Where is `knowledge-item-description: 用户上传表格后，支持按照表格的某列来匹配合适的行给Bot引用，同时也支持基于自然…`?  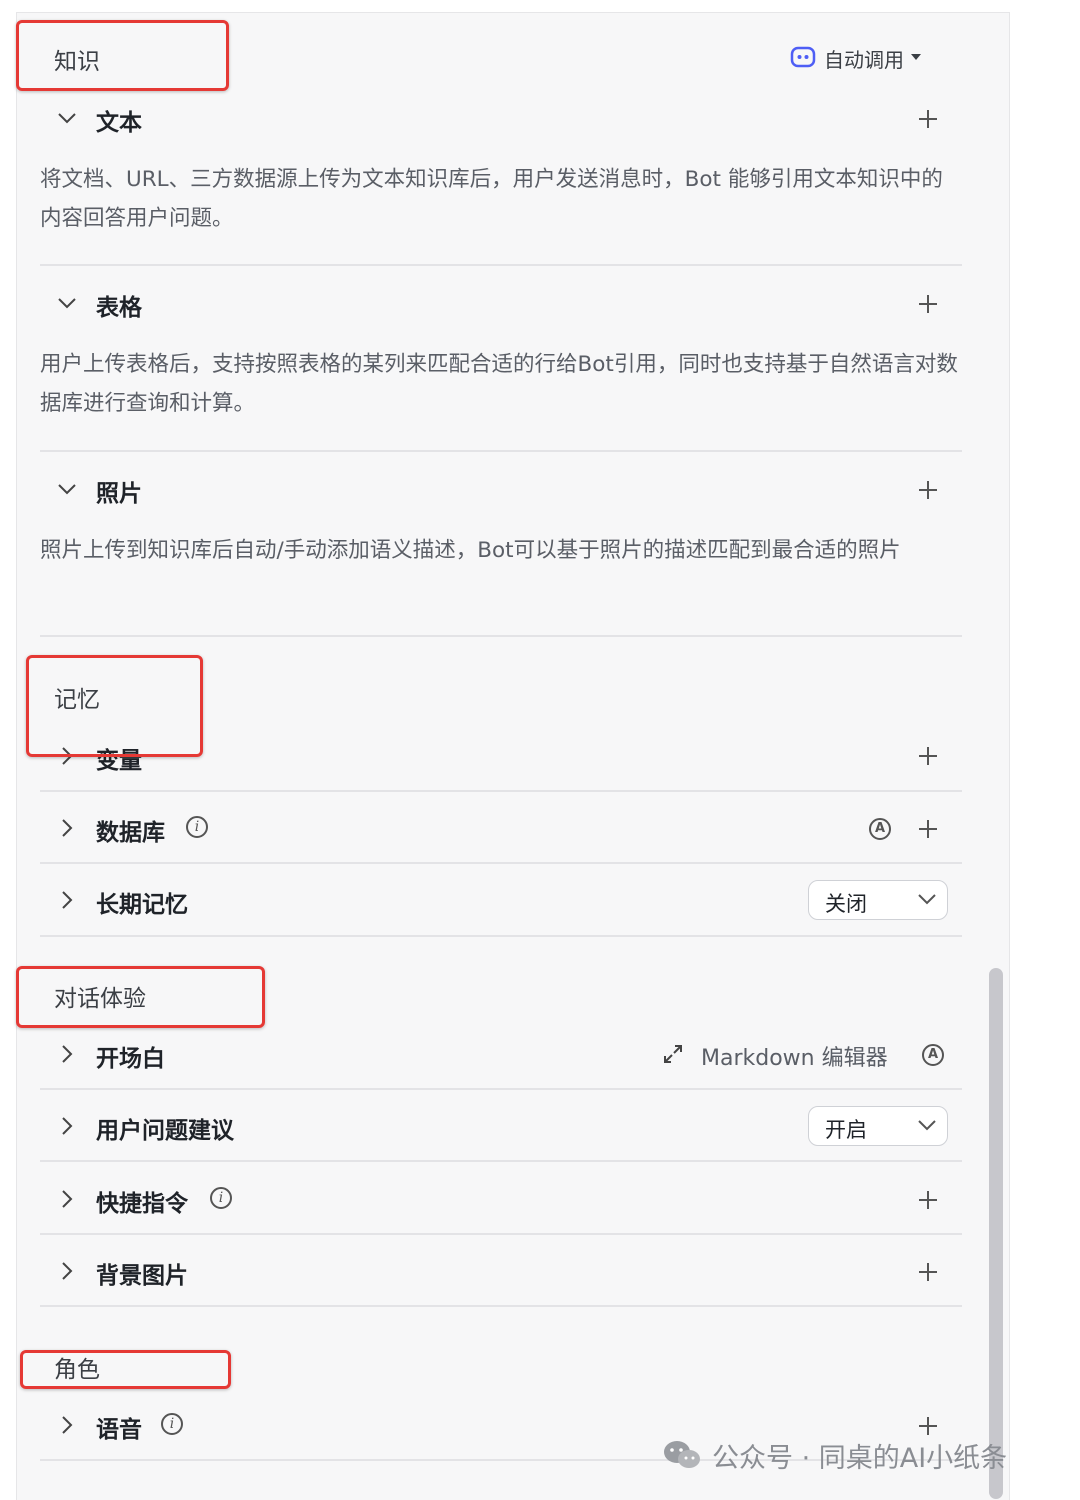
knowledge-item-description: 用户上传表格后，支持按照表格的某列来匹配合适的行给Bot引用，同时也支持基于自然… is located at coordinates (499, 384).